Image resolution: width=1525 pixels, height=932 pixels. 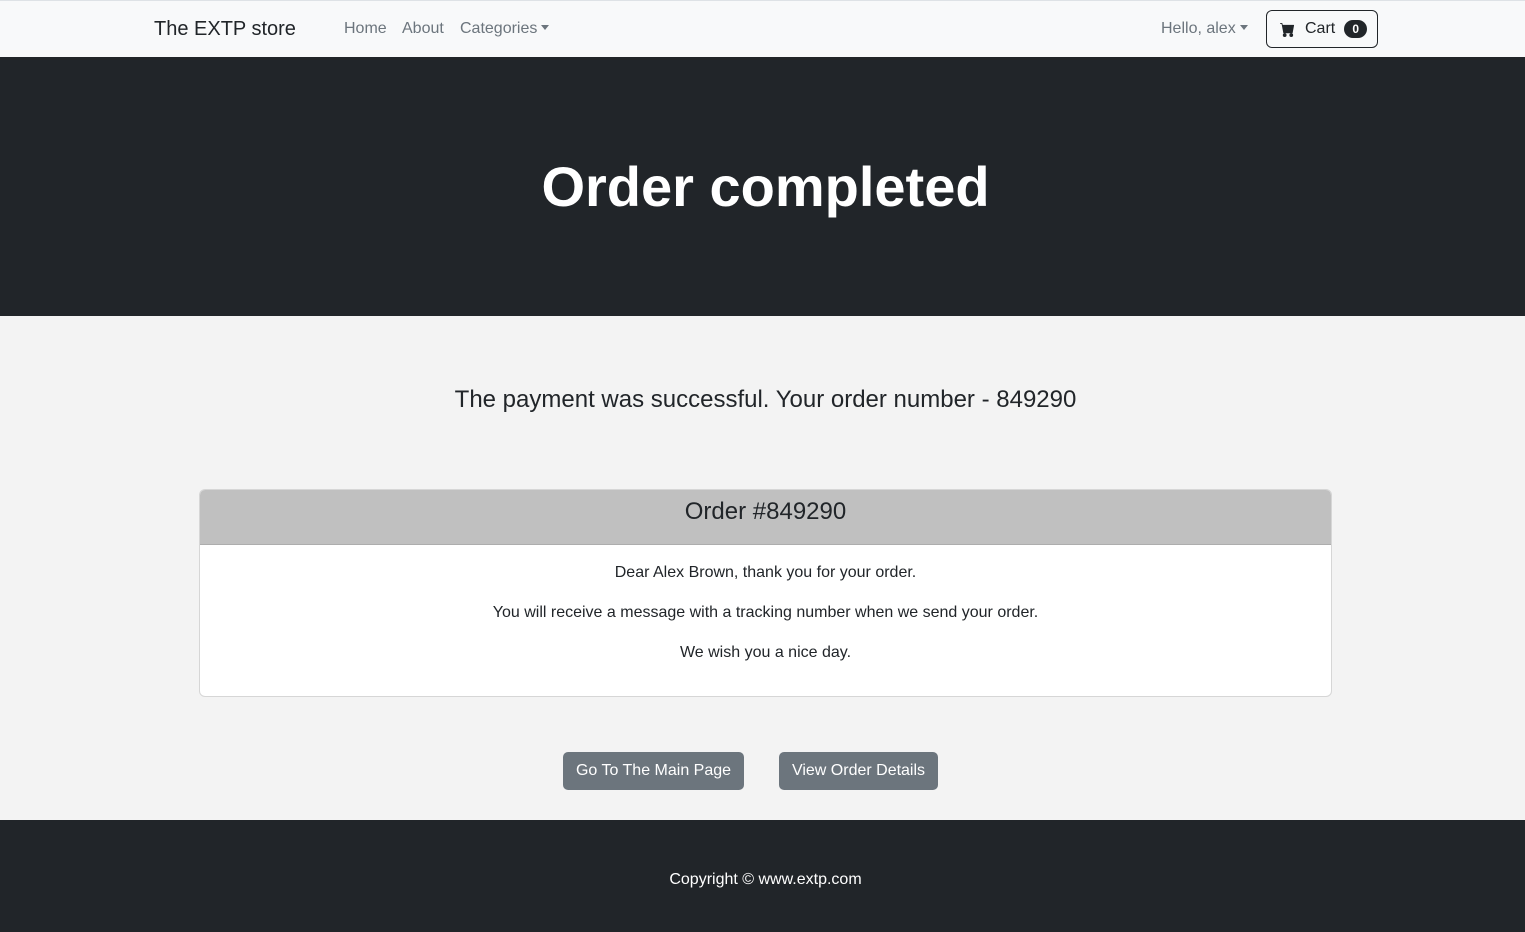 What do you see at coordinates (765, 186) in the screenshot?
I see `page-title: Order completed` at bounding box center [765, 186].